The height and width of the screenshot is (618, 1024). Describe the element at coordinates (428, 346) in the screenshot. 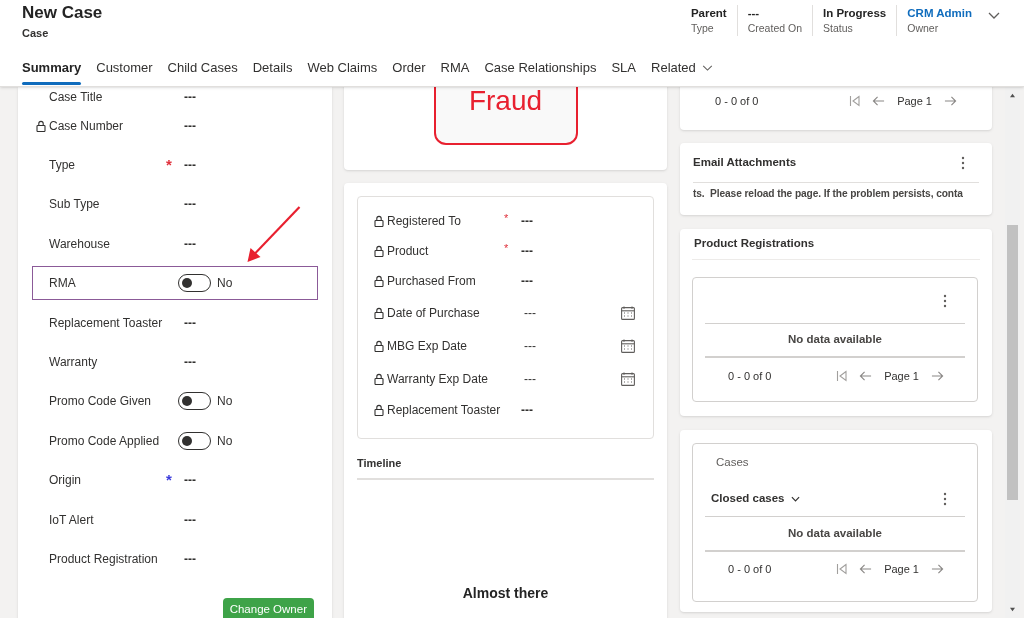

I see `field-label: MBG Exp Date` at that location.